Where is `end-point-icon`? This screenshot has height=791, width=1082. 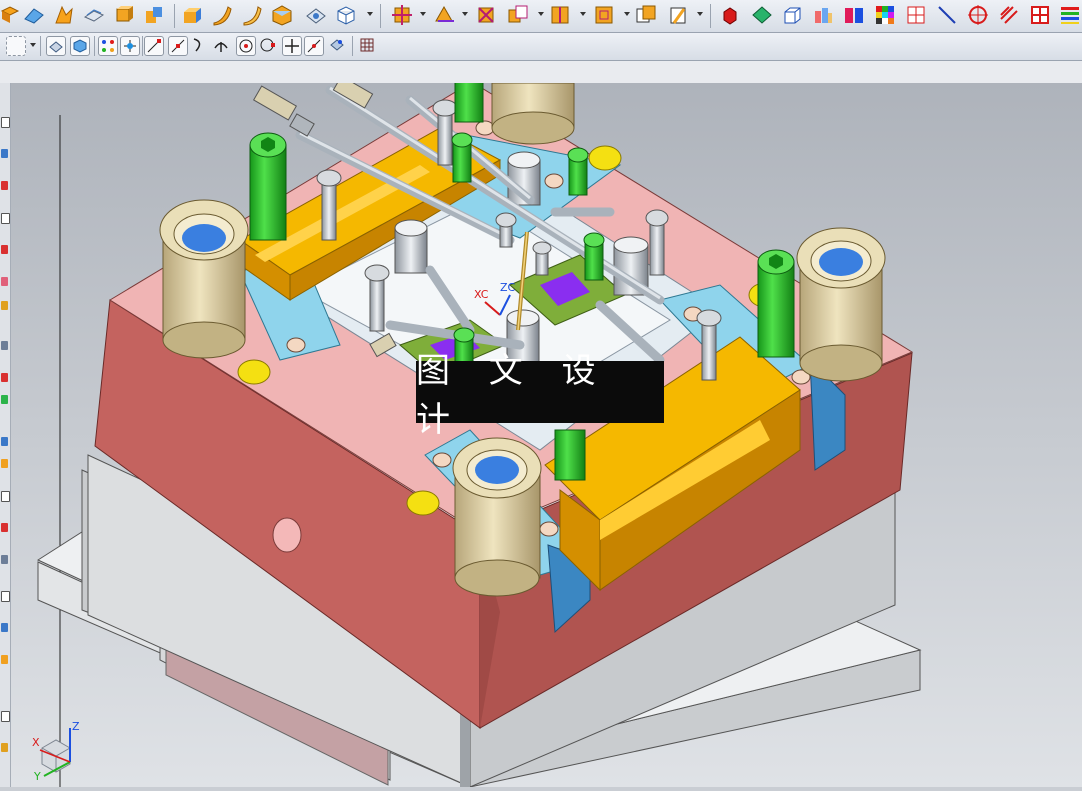
end-point-icon is located at coordinates (154, 46).